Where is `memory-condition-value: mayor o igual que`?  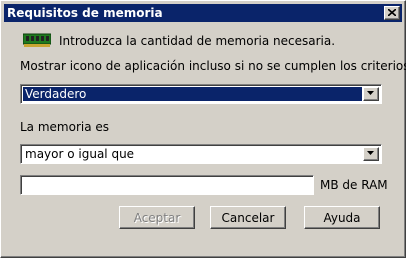 memory-condition-value: mayor o igual que is located at coordinates (80, 154).